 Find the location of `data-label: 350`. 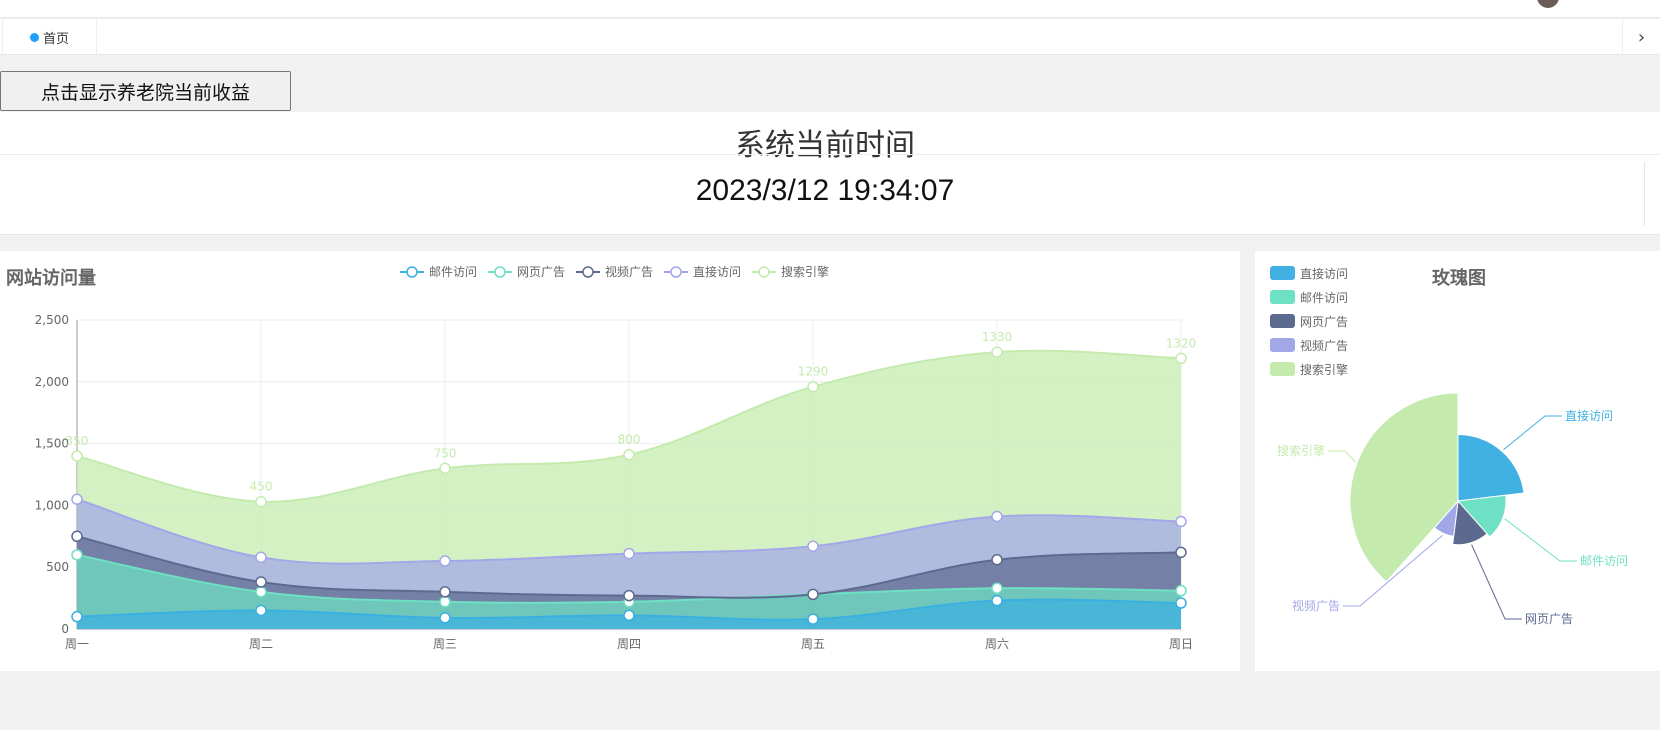

data-label: 350 is located at coordinates (77, 441).